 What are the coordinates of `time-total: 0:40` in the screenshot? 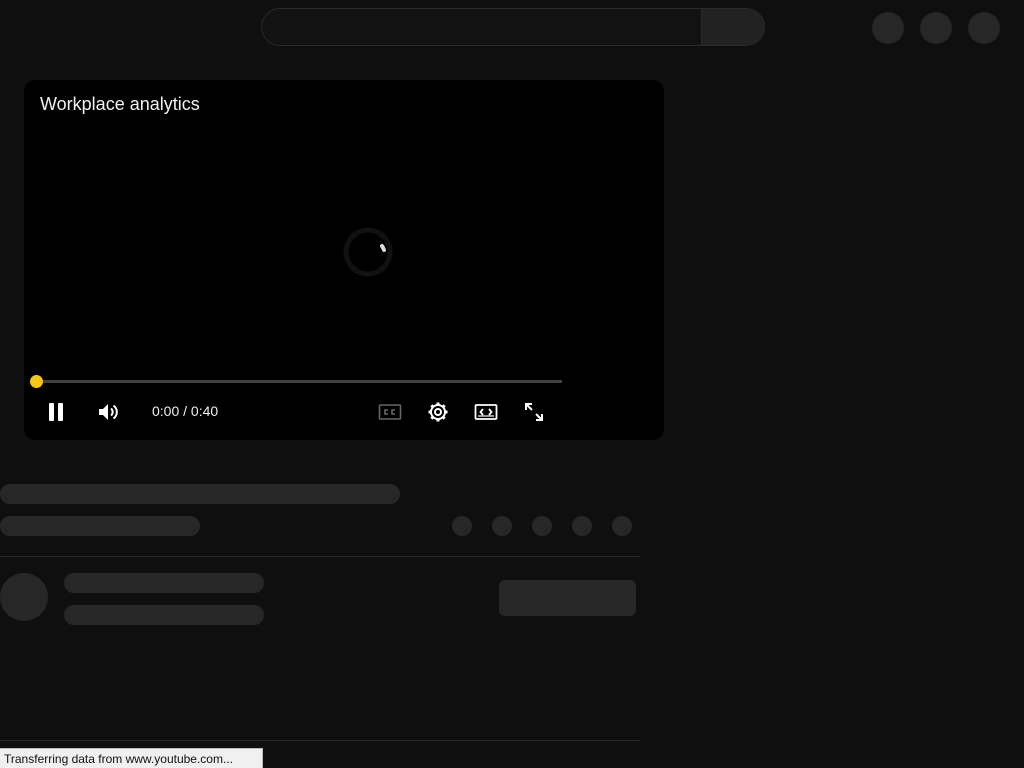 It's located at (204, 411).